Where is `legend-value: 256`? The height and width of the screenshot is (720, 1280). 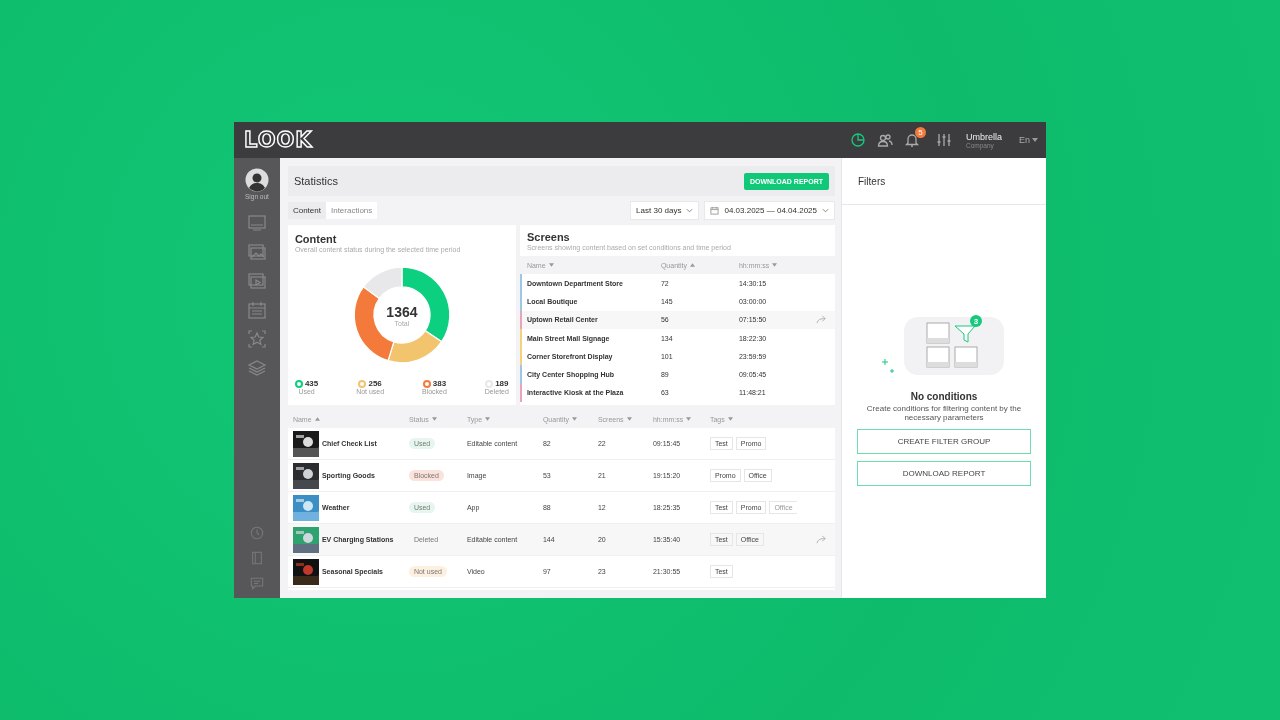 legend-value: 256 is located at coordinates (375, 383).